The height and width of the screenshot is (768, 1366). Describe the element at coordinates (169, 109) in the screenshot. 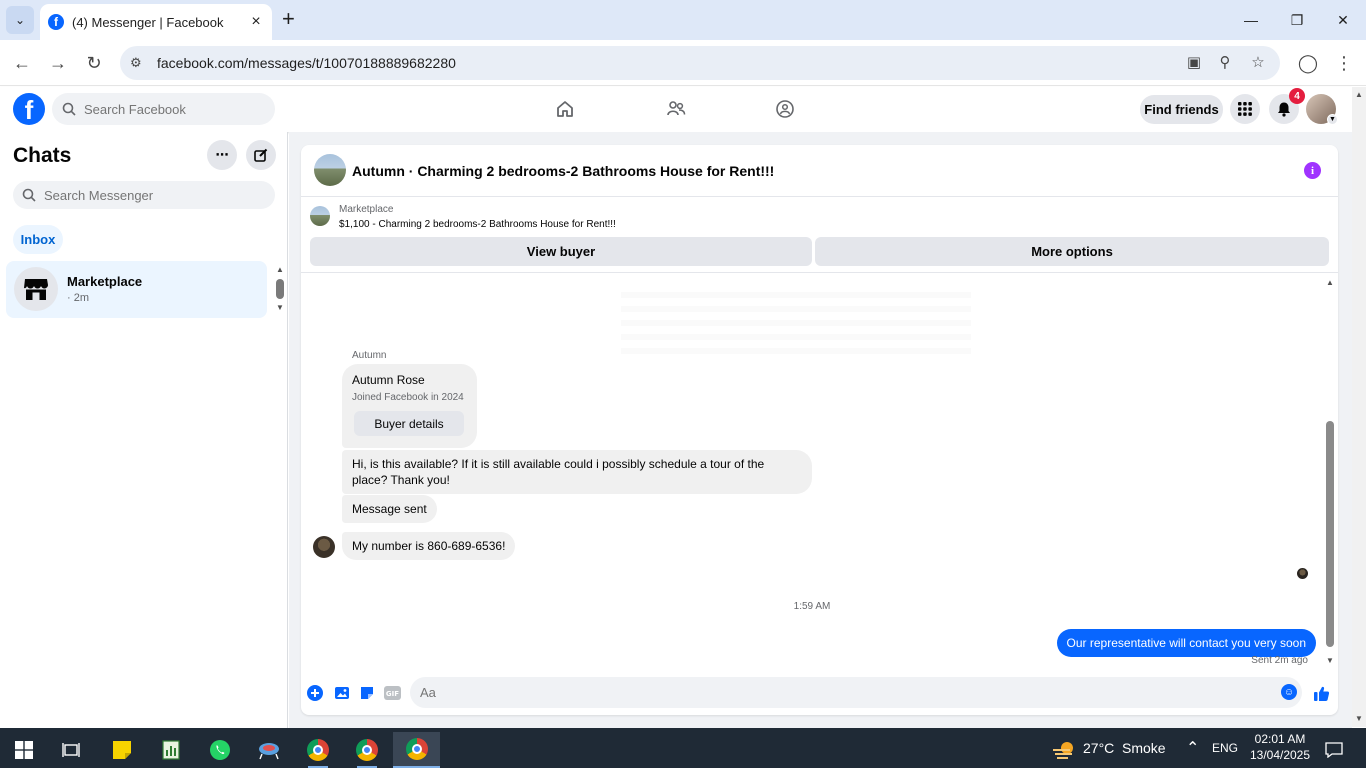

I see `facebook-search-input` at that location.